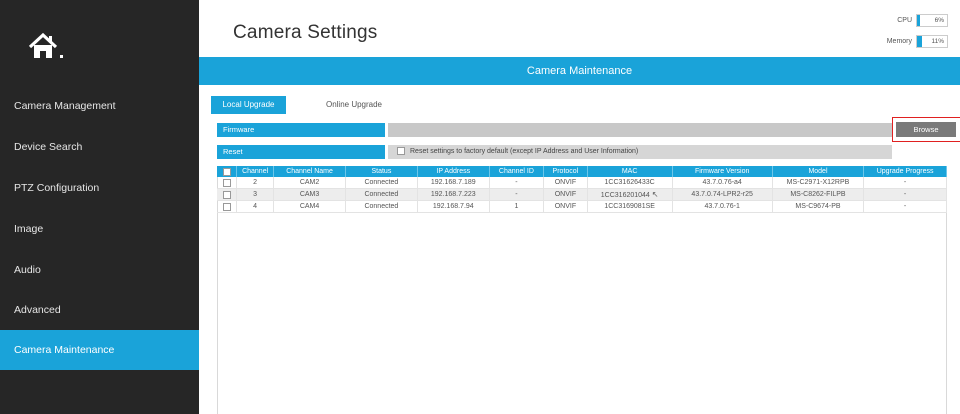 The height and width of the screenshot is (414, 960). I want to click on mouse-cursor-icon: ↖, so click(655, 194).